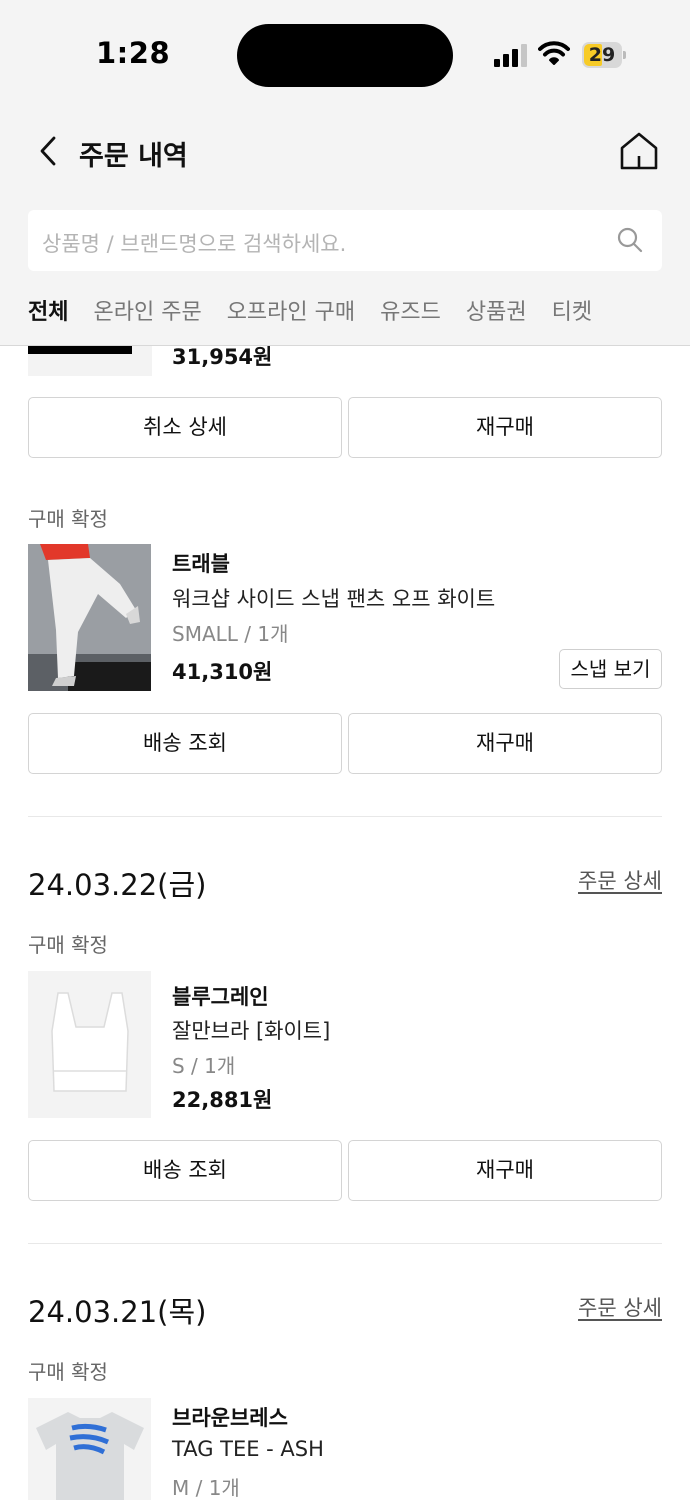 This screenshot has width=690, height=1500. Describe the element at coordinates (201, 564) in the screenshot. I see `product-brand: 트래블` at that location.